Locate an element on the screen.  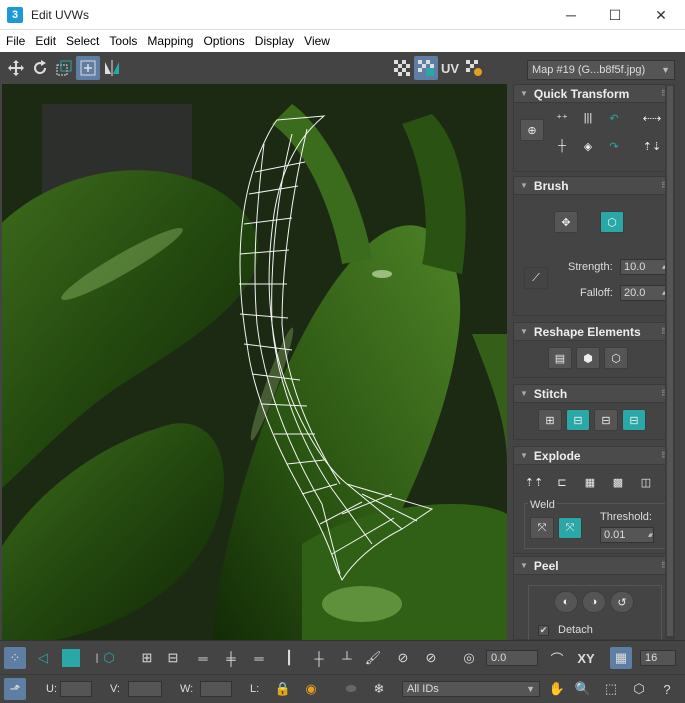
uv-toggle: UV is located at coordinates (450, 68).